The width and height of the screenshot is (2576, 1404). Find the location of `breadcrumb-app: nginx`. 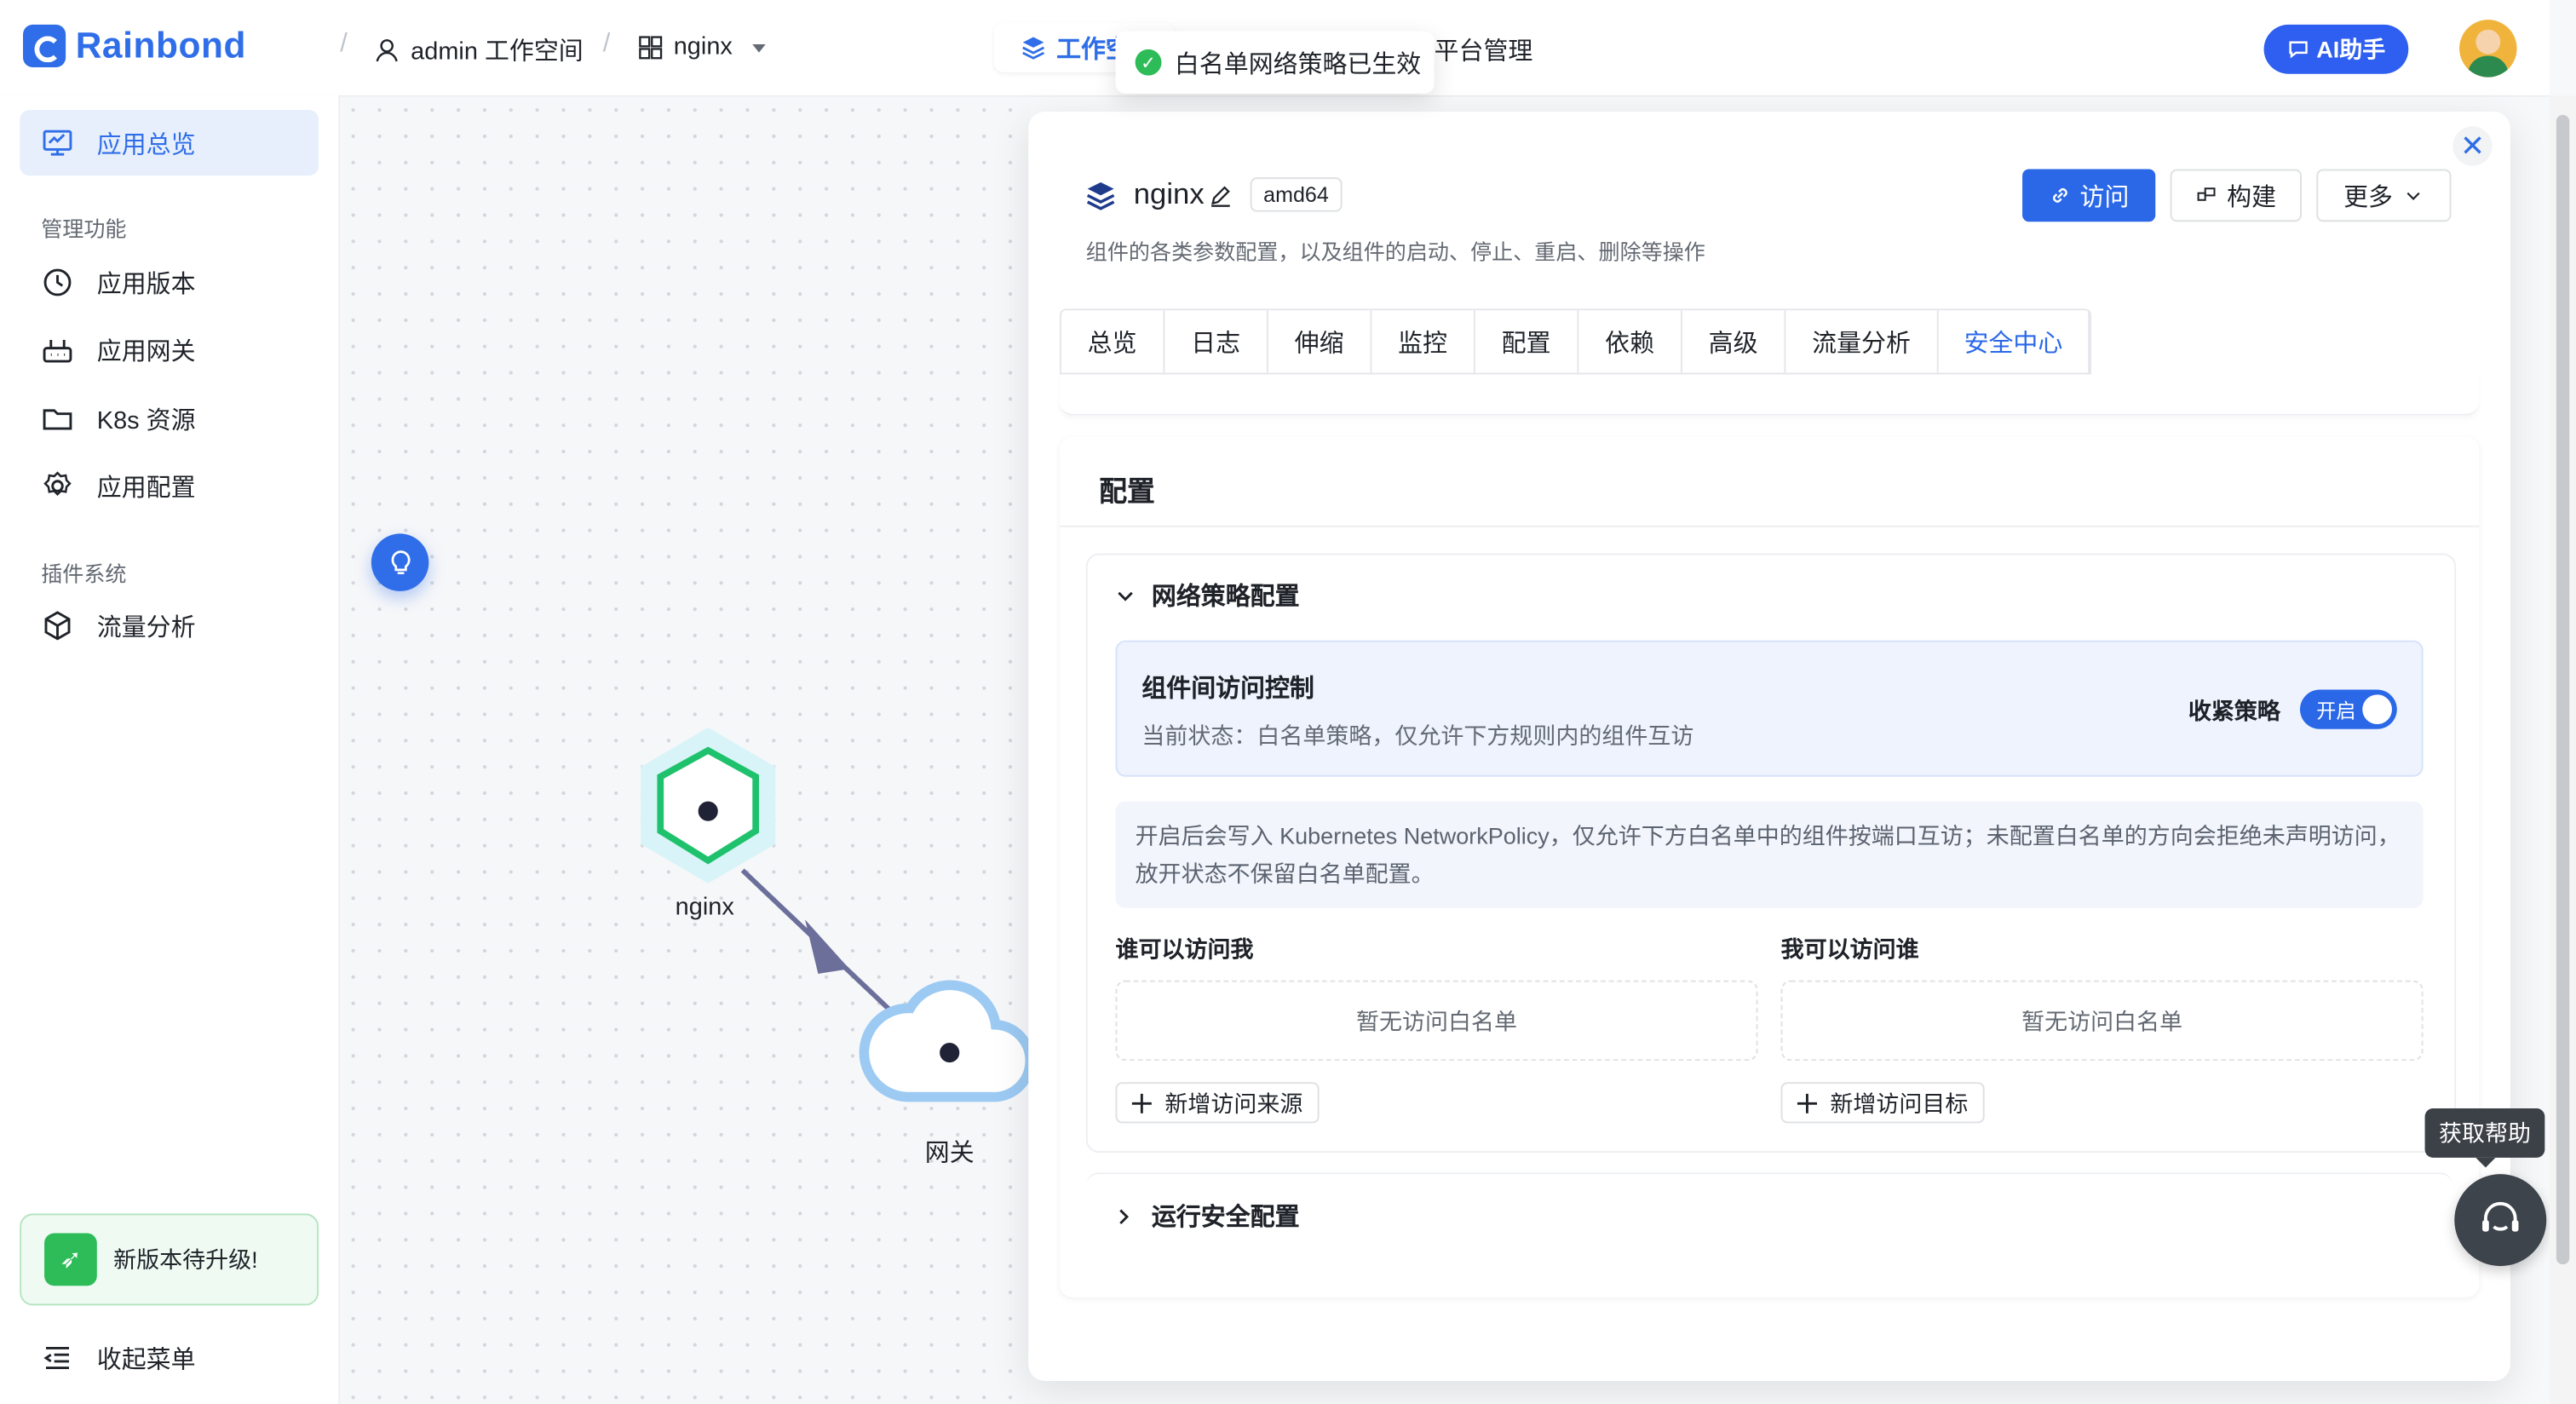

breadcrumb-app: nginx is located at coordinates (706, 46).